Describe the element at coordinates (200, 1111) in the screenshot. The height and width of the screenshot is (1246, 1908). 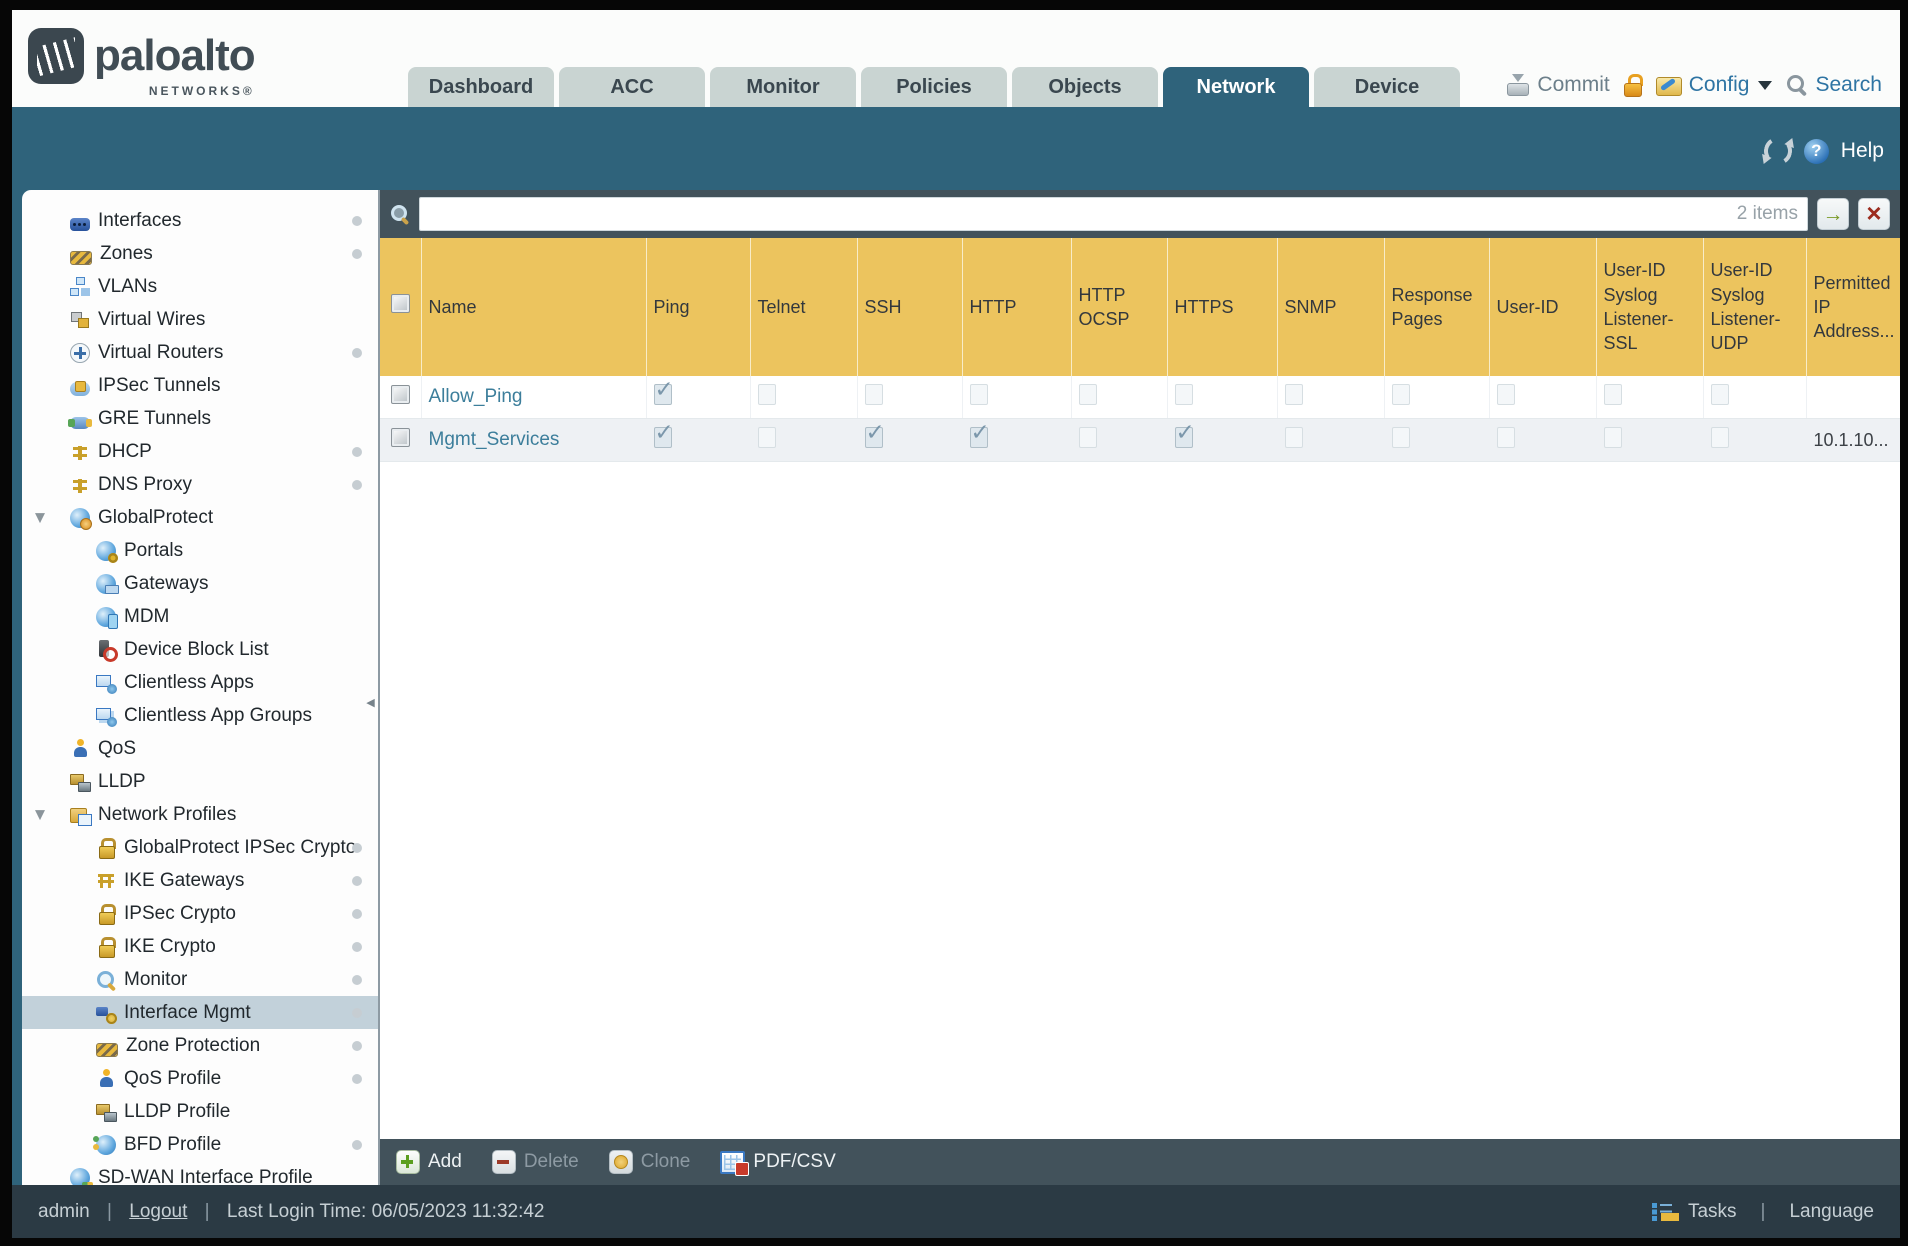
I see `sidebar-item-lldp-profile: LLDP Profile` at that location.